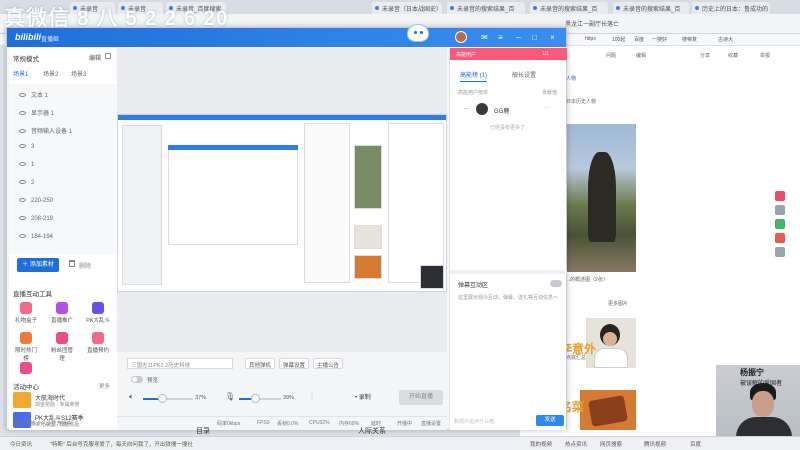 This screenshot has height=450, width=800. What do you see at coordinates (104, 386) in the screenshot?
I see `activity-more-link: 更多` at bounding box center [104, 386].